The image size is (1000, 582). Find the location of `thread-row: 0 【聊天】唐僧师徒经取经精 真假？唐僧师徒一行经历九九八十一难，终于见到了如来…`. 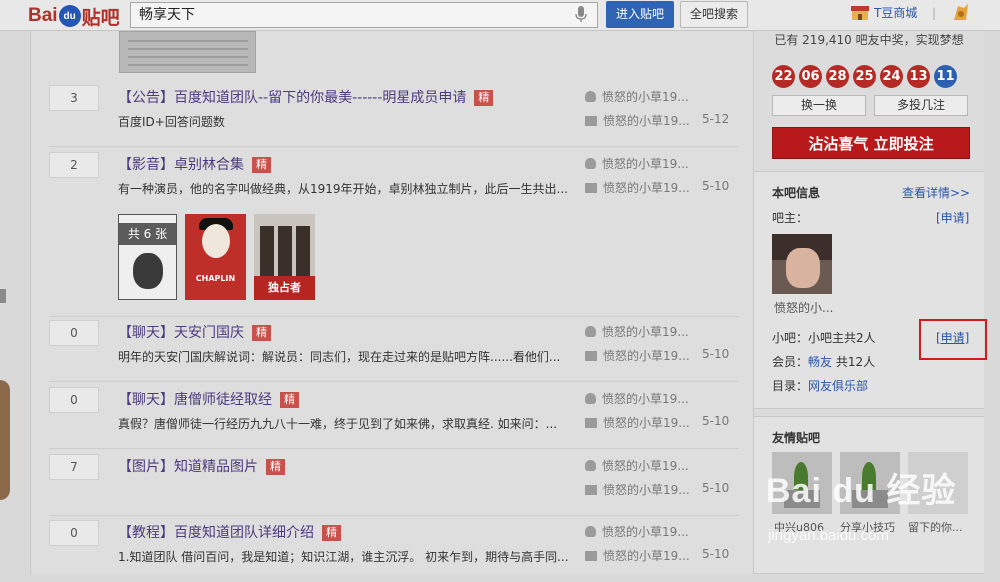

thread-row: 0 【聊天】唐僧师徒经取经精 真假？唐僧师徒一行经历九九八十一难，终于见到了如来… is located at coordinates (394, 418).